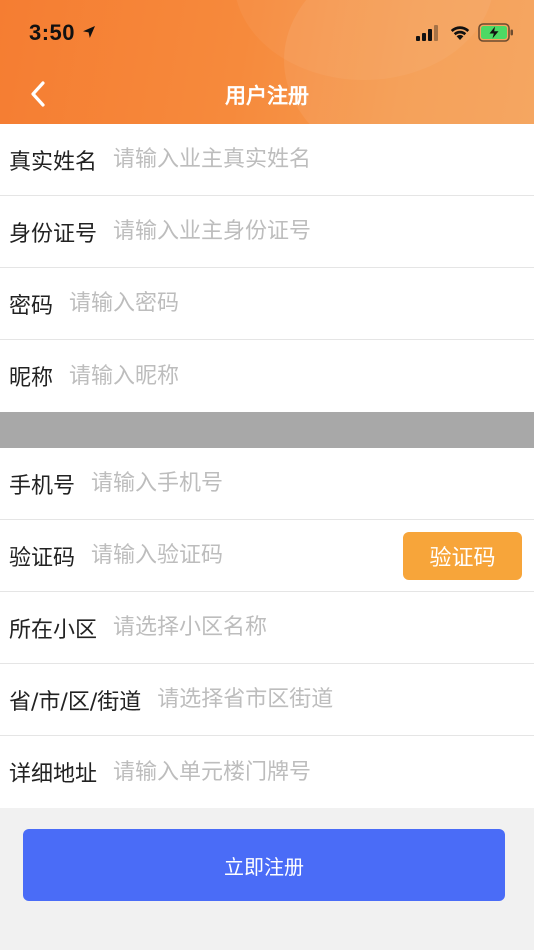 The height and width of the screenshot is (950, 534). I want to click on phone-row: 手机号, so click(267, 484).